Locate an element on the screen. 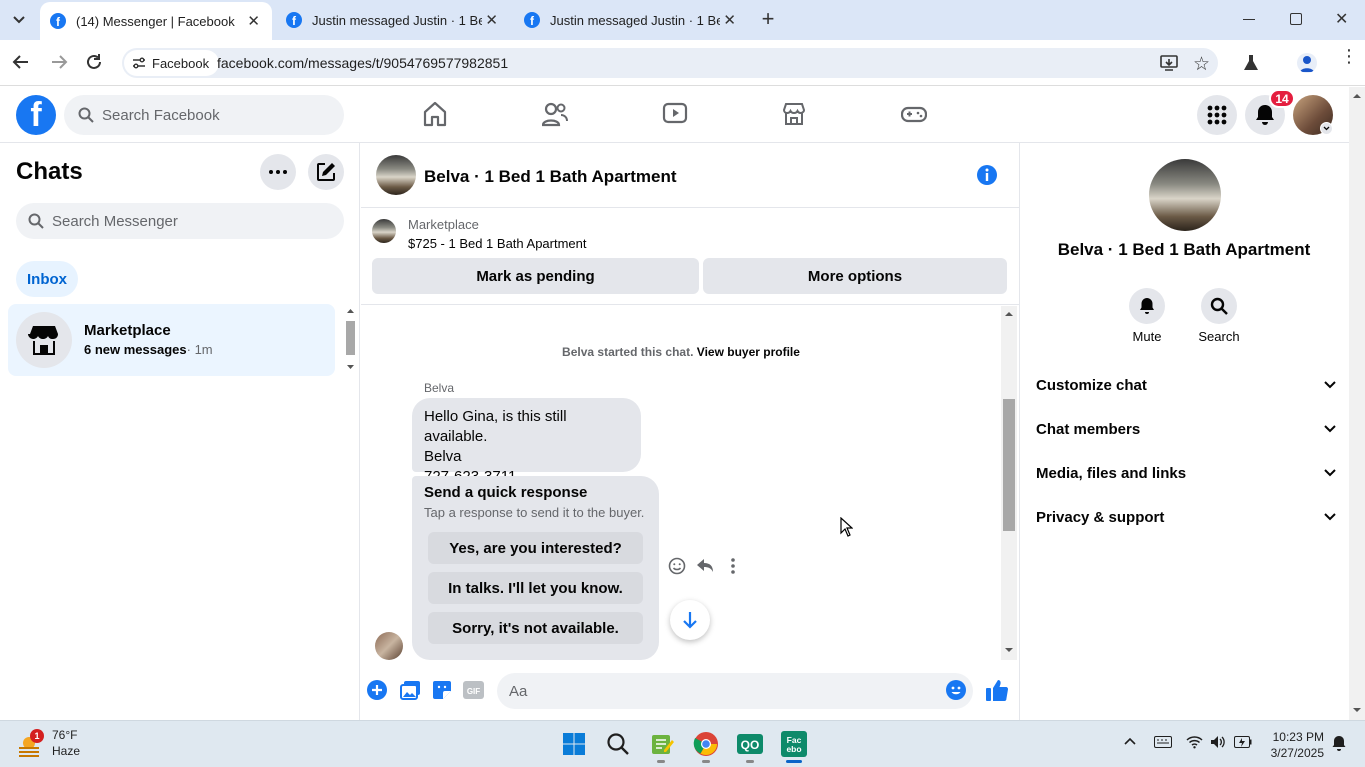 This screenshot has height=767, width=1365. nav-marketplace-button is located at coordinates (794, 114).